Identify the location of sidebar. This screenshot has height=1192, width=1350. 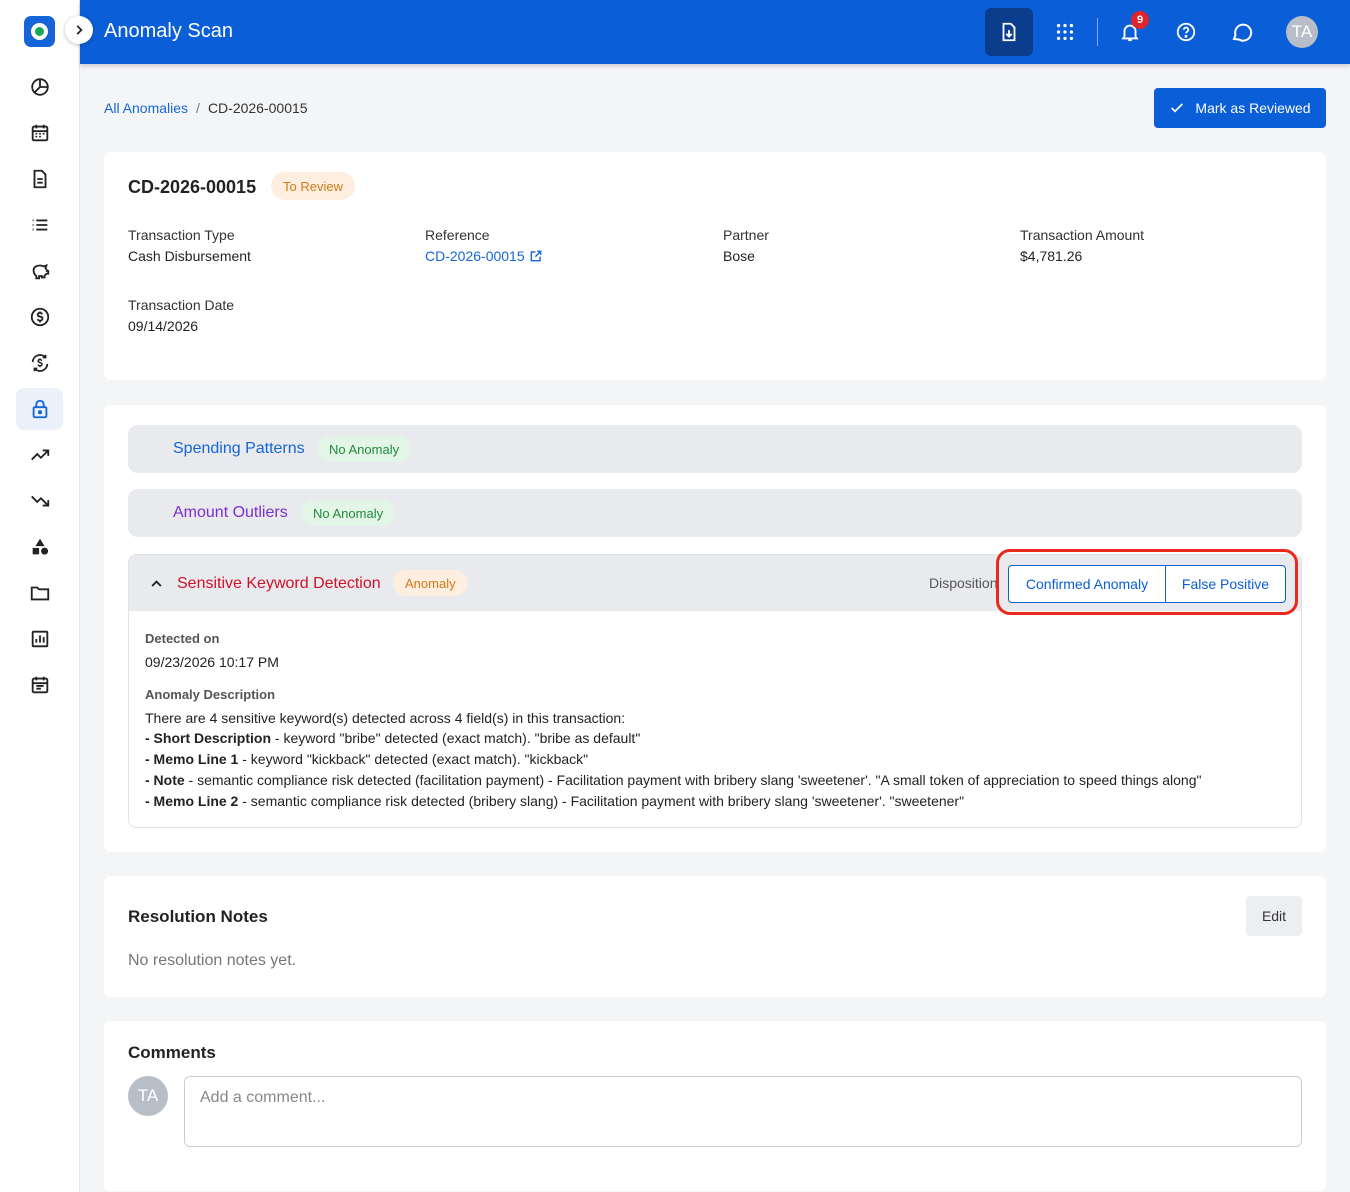
(40, 596).